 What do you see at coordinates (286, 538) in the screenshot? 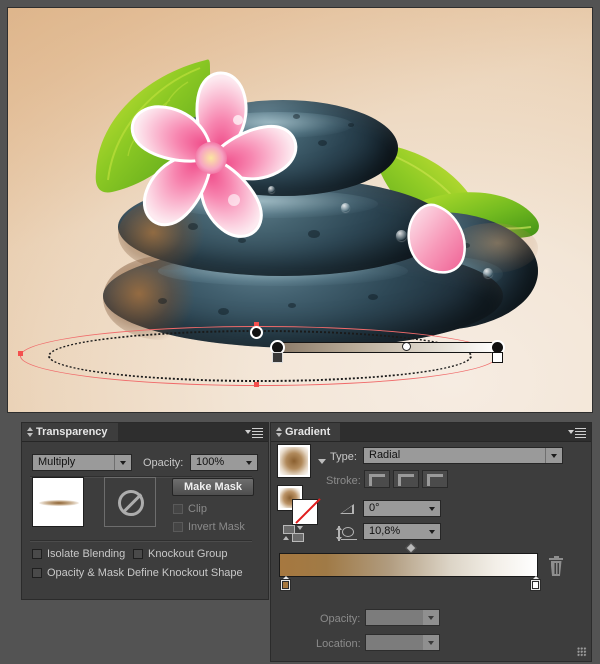
I see `reverse-tri-bottom` at bounding box center [286, 538].